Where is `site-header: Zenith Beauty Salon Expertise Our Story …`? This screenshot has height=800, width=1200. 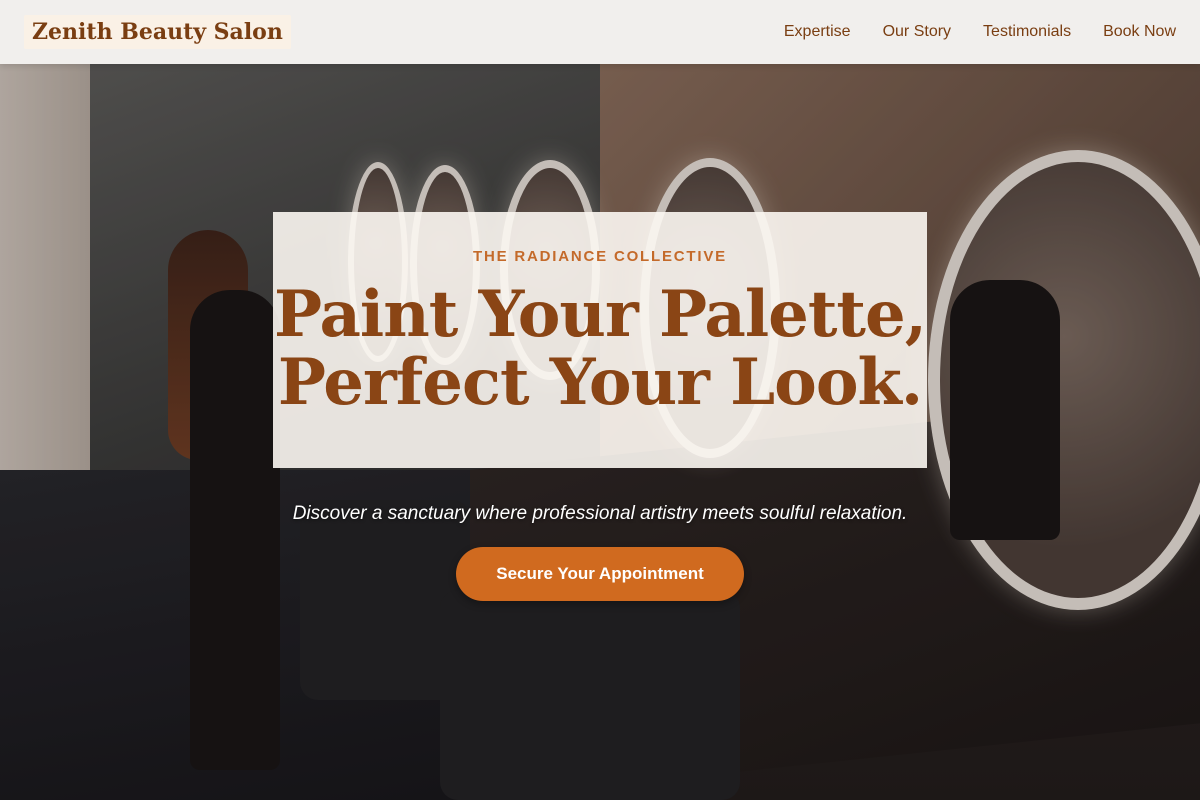
site-header: Zenith Beauty Salon Expertise Our Story … is located at coordinates (600, 32).